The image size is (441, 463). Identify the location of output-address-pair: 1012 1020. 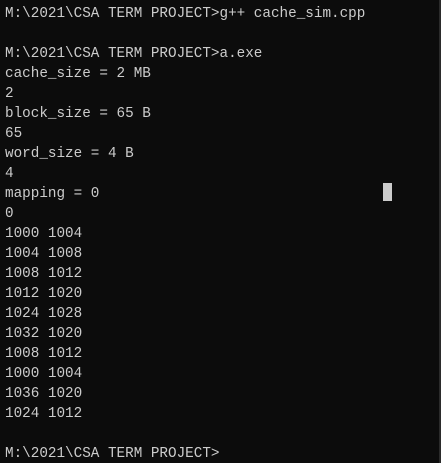
(44, 294).